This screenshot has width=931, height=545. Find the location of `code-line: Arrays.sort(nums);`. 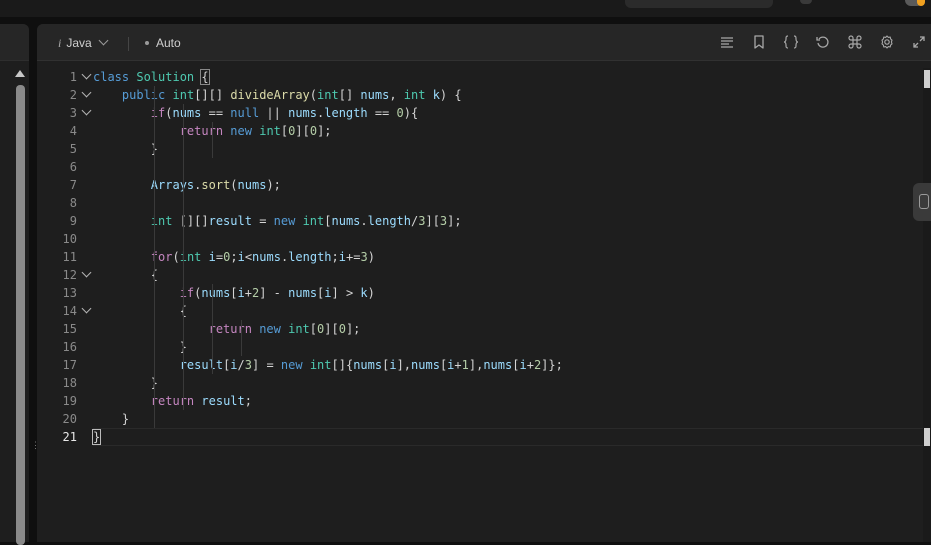

code-line: Arrays.sort(nums); is located at coordinates (187, 185).